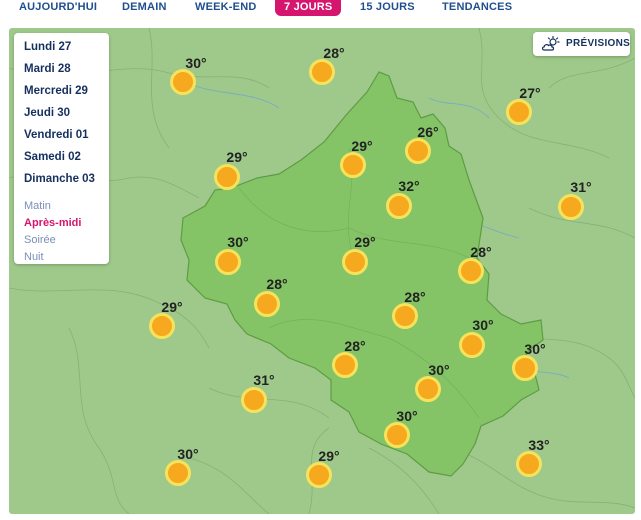 The width and height of the screenshot is (641, 520). I want to click on day-item: Mercredi 29, so click(56, 91).